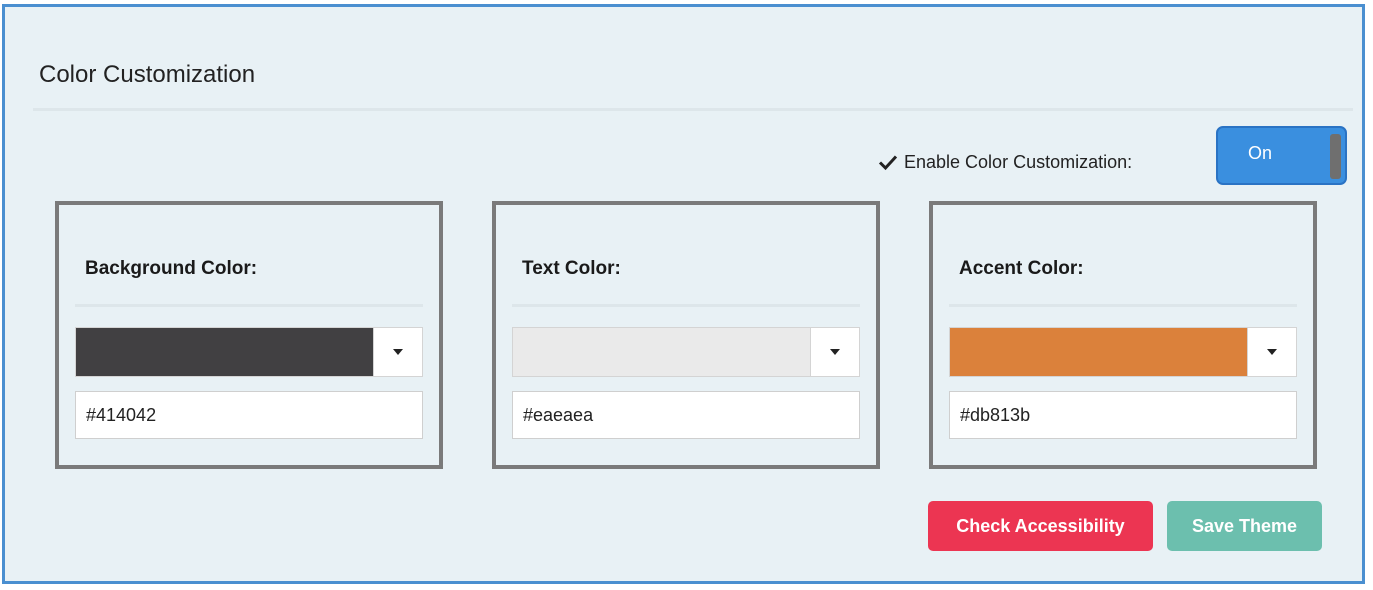 The width and height of the screenshot is (1373, 590). What do you see at coordinates (1281, 155) in the screenshot?
I see `enable-customization-toggle: On` at bounding box center [1281, 155].